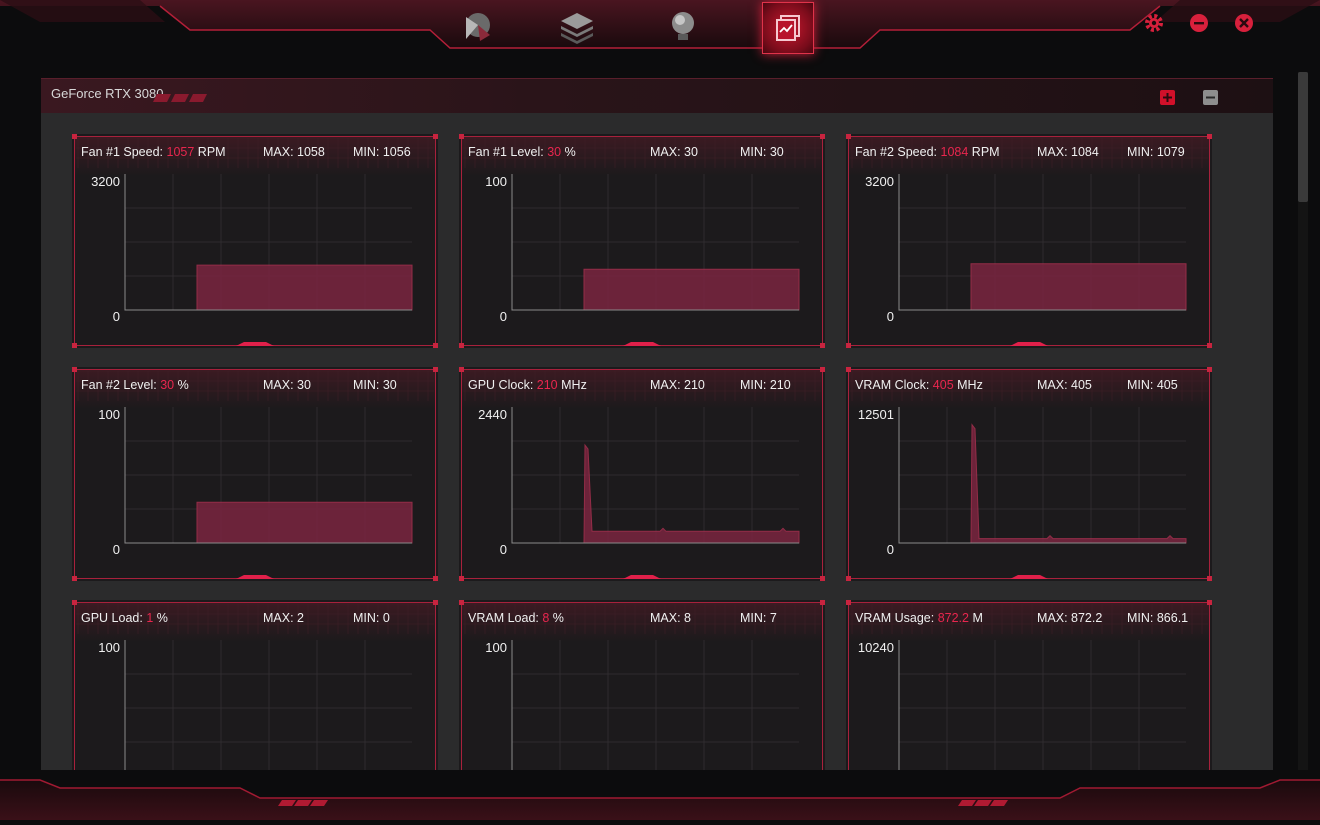  What do you see at coordinates (677, 385) in the screenshot?
I see `metric-max: MAX: 210` at bounding box center [677, 385].